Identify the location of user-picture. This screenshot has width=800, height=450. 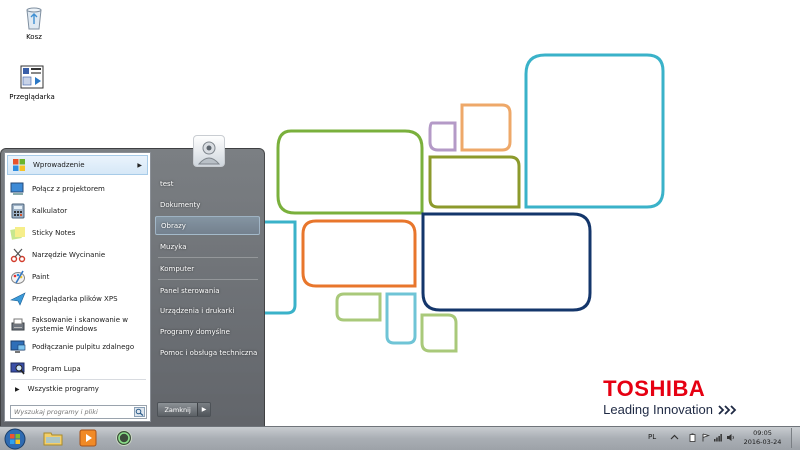
(209, 151).